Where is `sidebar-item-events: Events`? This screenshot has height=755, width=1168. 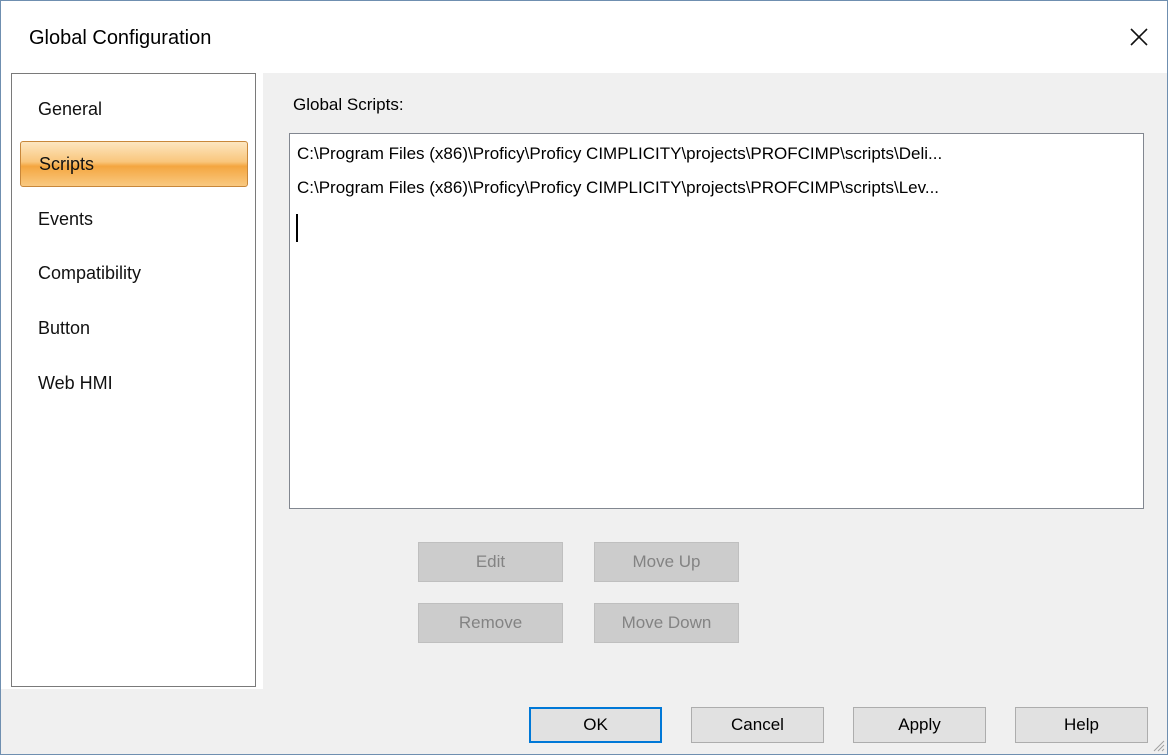
sidebar-item-events: Events is located at coordinates (134, 219).